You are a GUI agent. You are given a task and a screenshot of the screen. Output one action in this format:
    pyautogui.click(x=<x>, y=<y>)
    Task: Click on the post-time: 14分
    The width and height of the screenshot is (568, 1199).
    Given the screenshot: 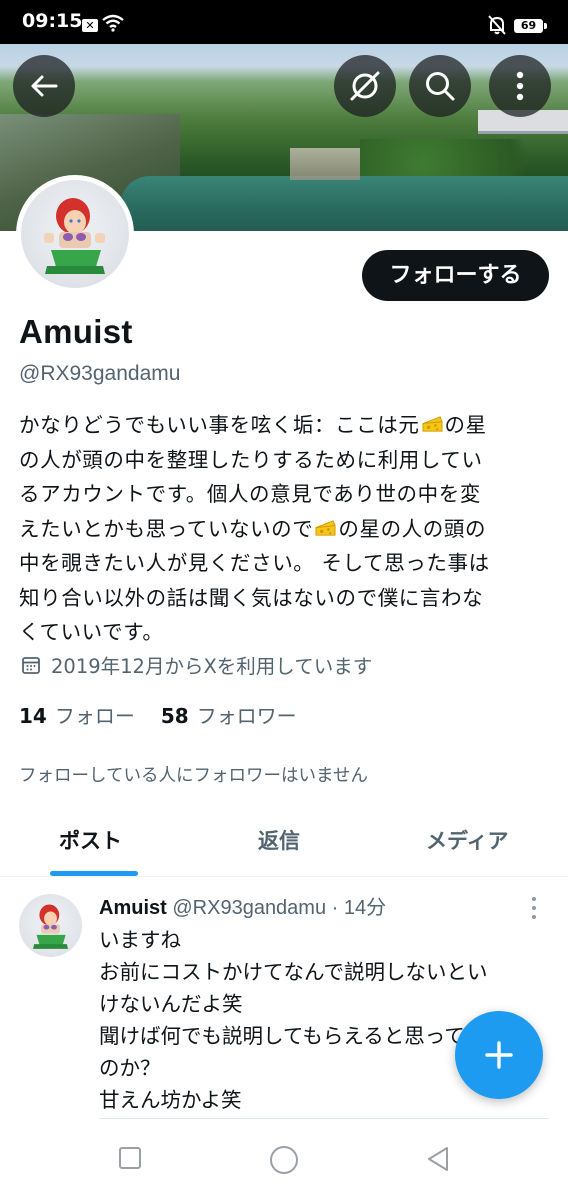 What is the action you would take?
    pyautogui.click(x=365, y=908)
    